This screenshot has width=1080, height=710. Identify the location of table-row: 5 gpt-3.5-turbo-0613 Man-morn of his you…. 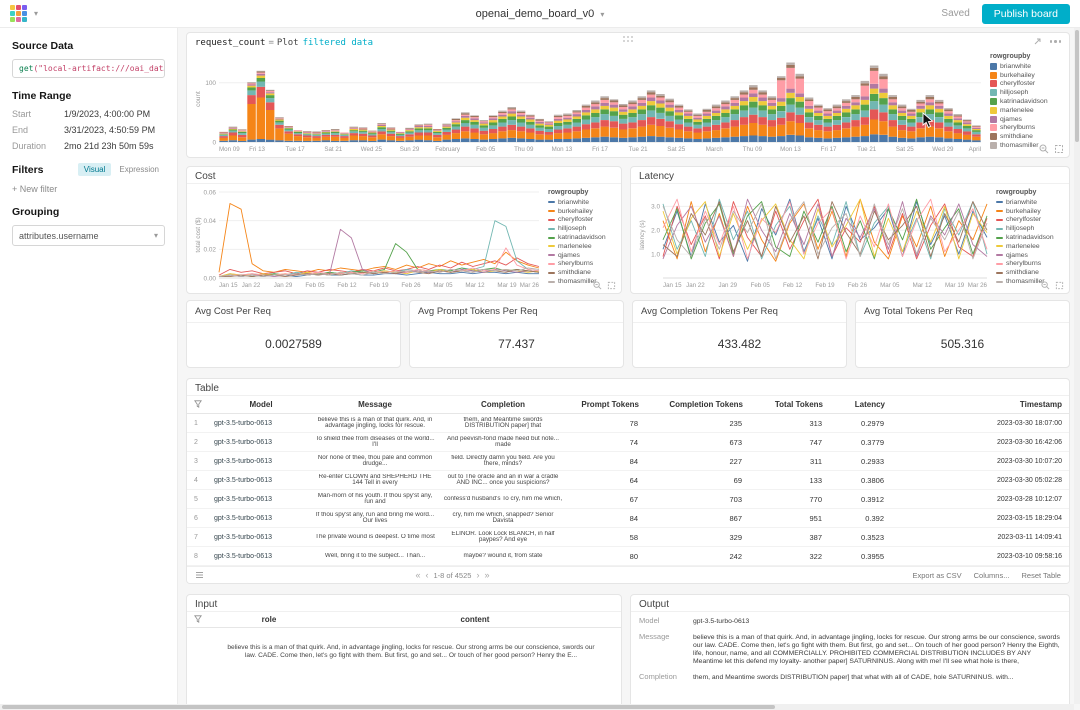
(628, 499).